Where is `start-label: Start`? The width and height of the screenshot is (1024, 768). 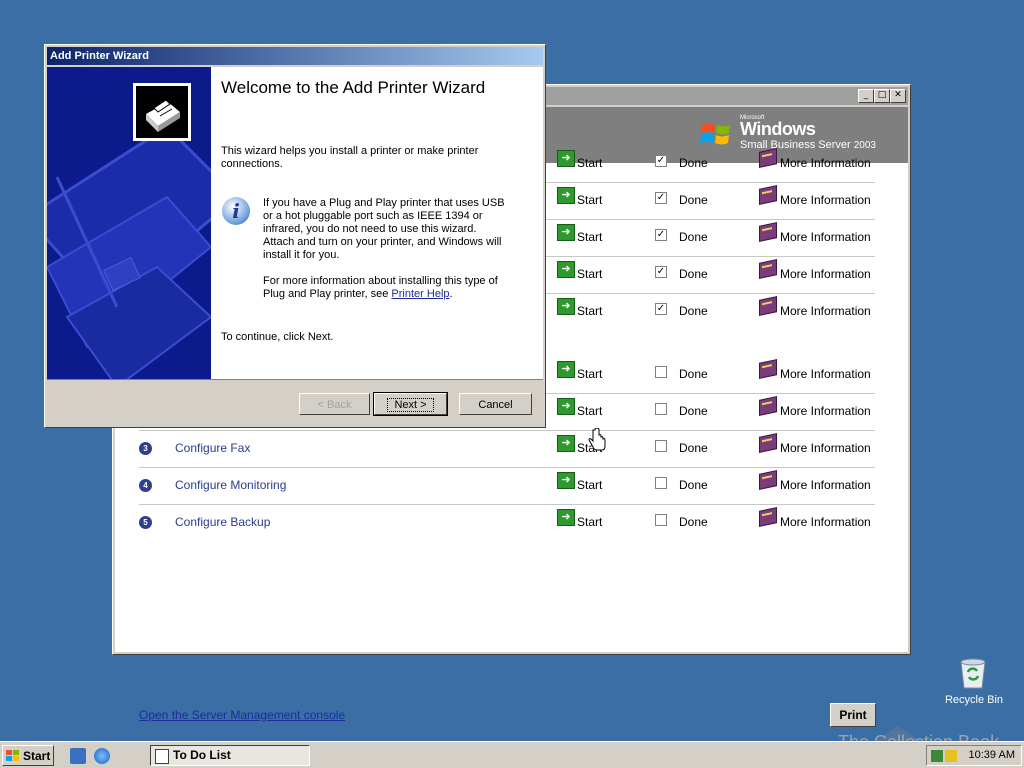 start-label: Start is located at coordinates (37, 756).